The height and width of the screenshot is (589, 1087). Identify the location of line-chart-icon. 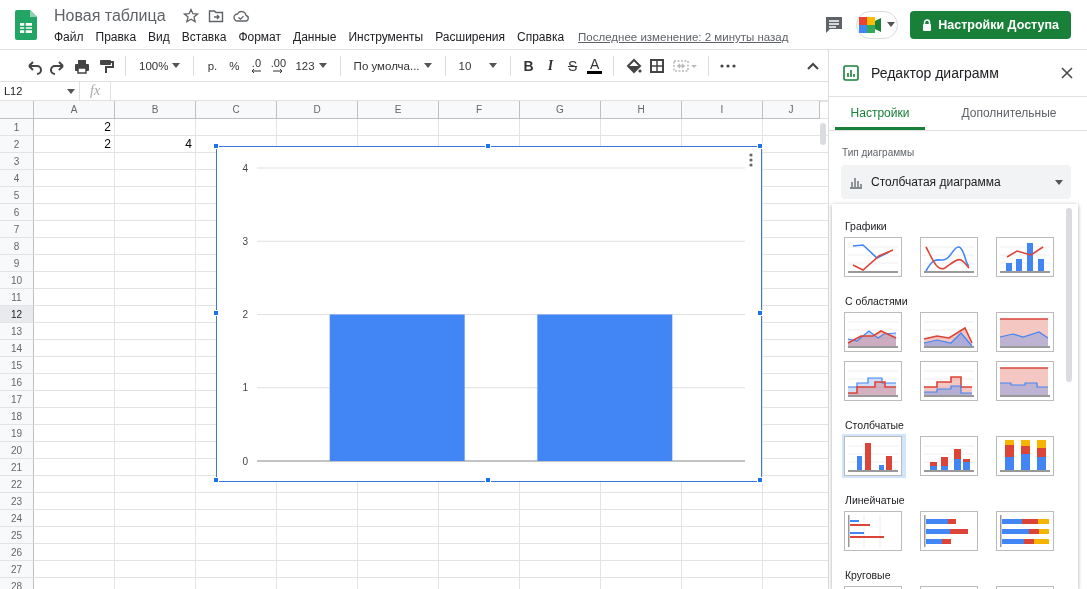
(873, 257).